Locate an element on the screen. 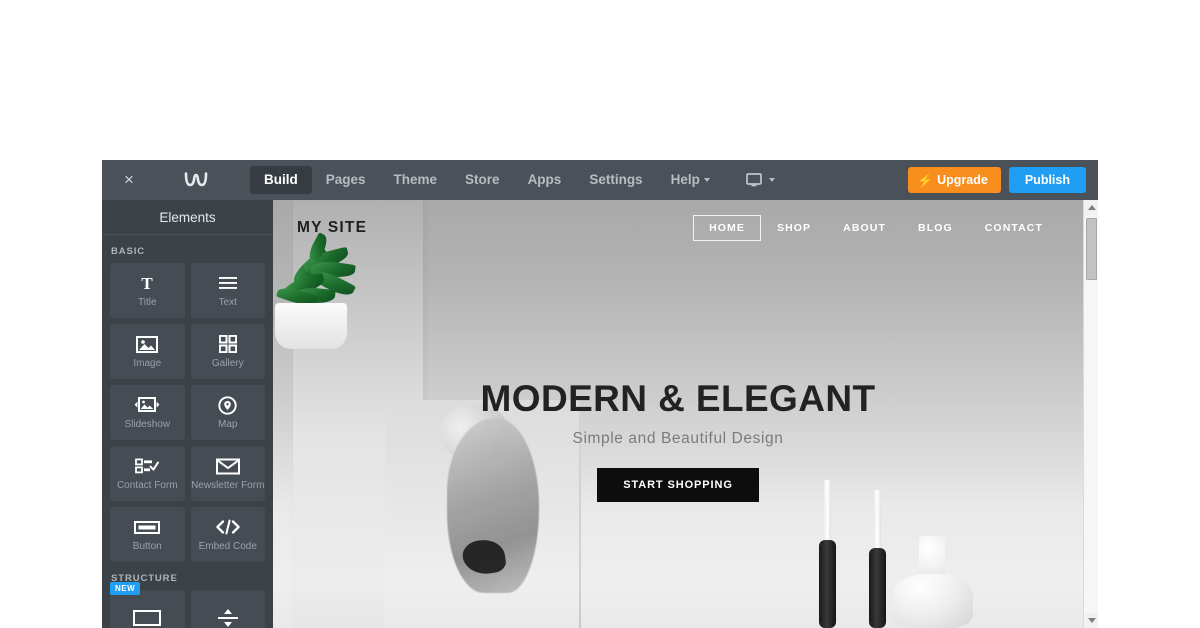 Image resolution: width=1200 pixels, height=628 pixels. element-text-label: Text is located at coordinates (227, 302).